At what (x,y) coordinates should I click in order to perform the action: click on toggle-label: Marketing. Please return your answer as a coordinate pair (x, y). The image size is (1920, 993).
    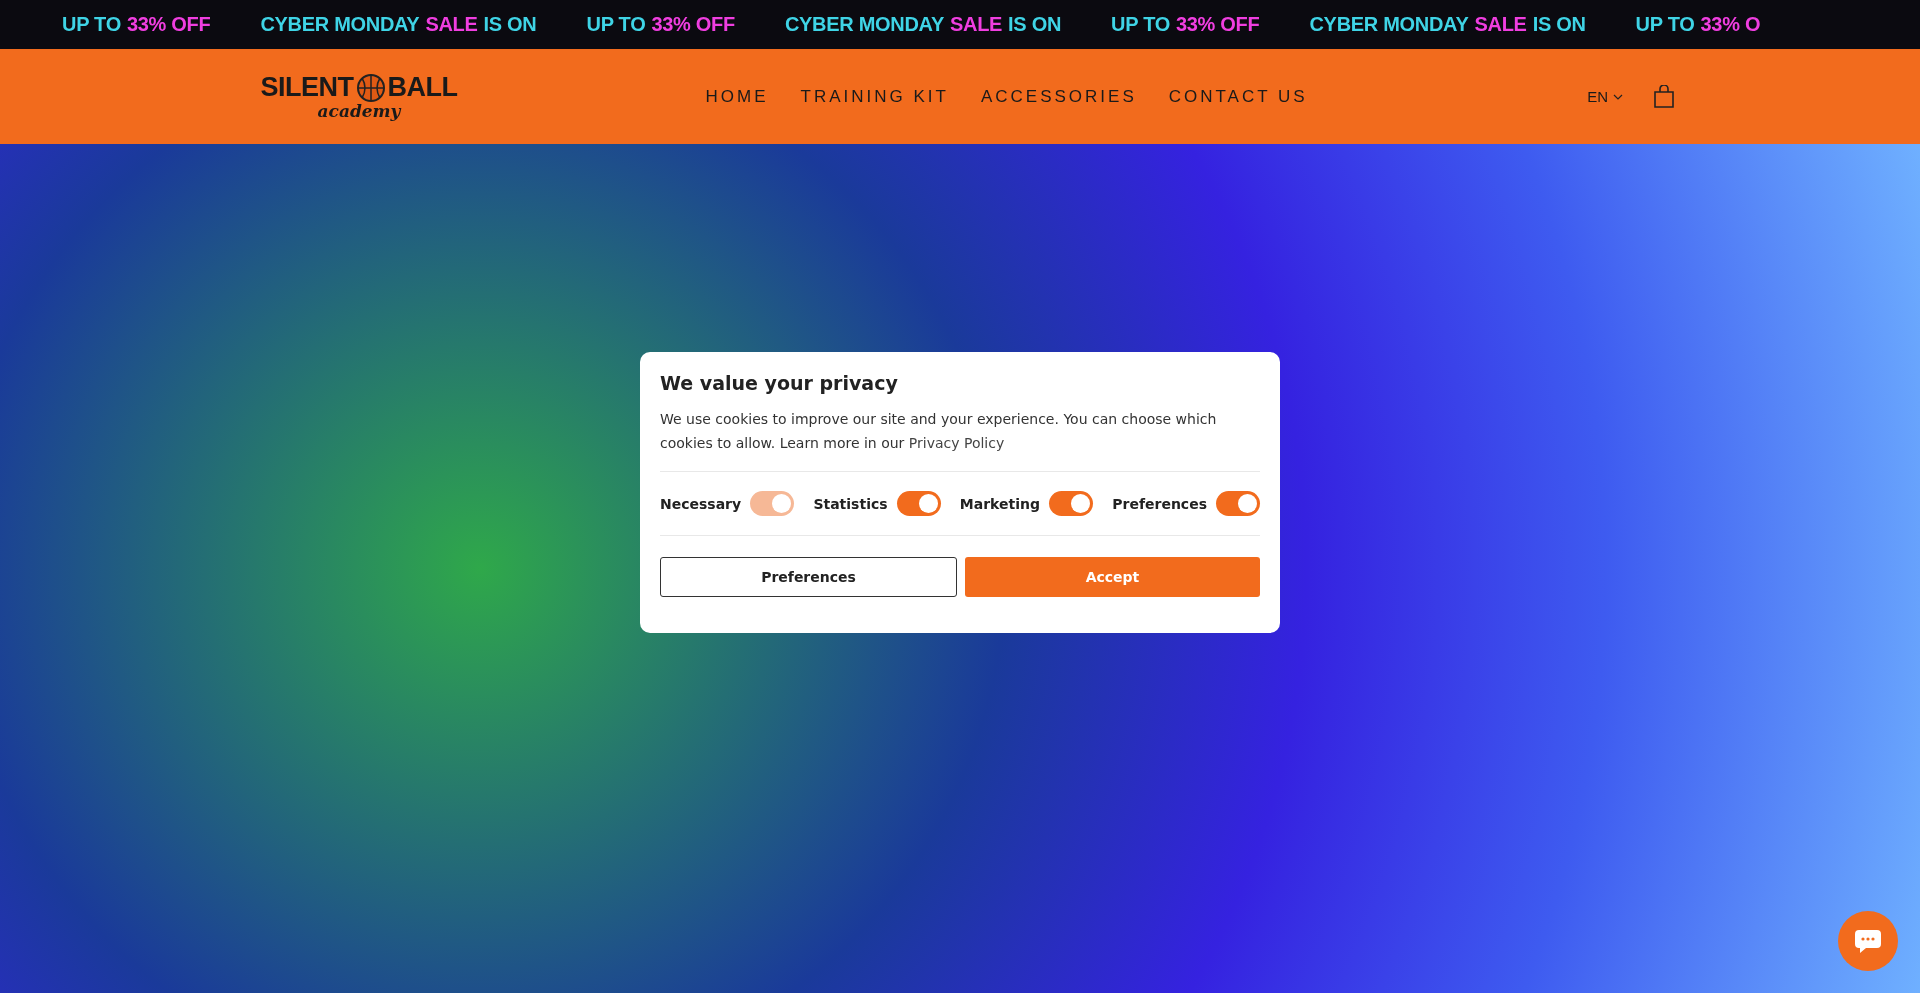
    Looking at the image, I should click on (999, 503).